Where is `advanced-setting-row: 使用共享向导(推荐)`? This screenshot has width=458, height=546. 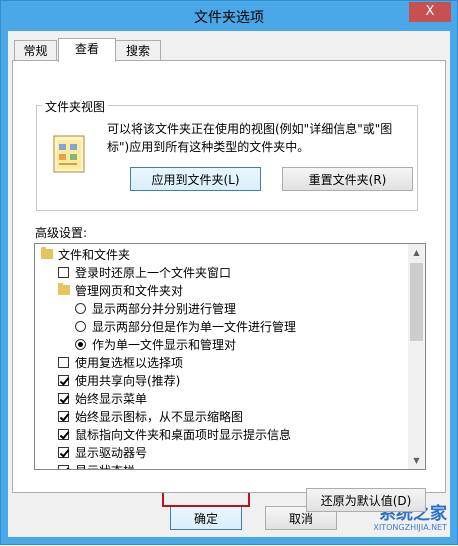 advanced-setting-row: 使用共享向导(推荐) is located at coordinates (220, 381).